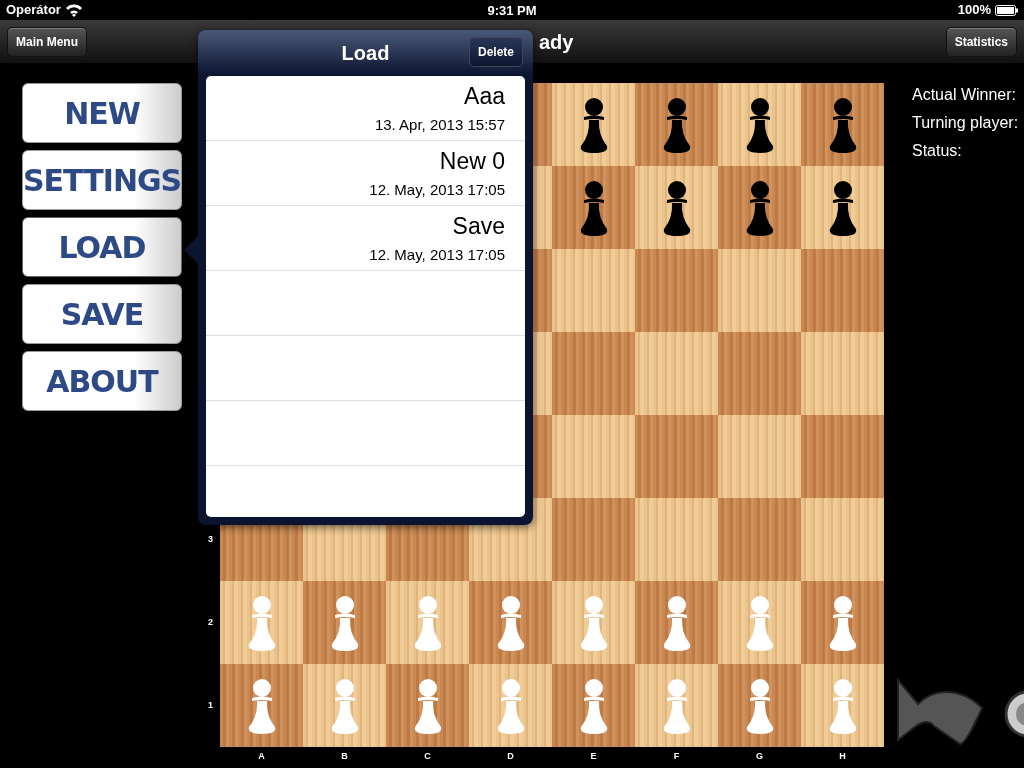 The width and height of the screenshot is (1024, 768). Describe the element at coordinates (344, 756) in the screenshot. I see `file-label: B` at that location.